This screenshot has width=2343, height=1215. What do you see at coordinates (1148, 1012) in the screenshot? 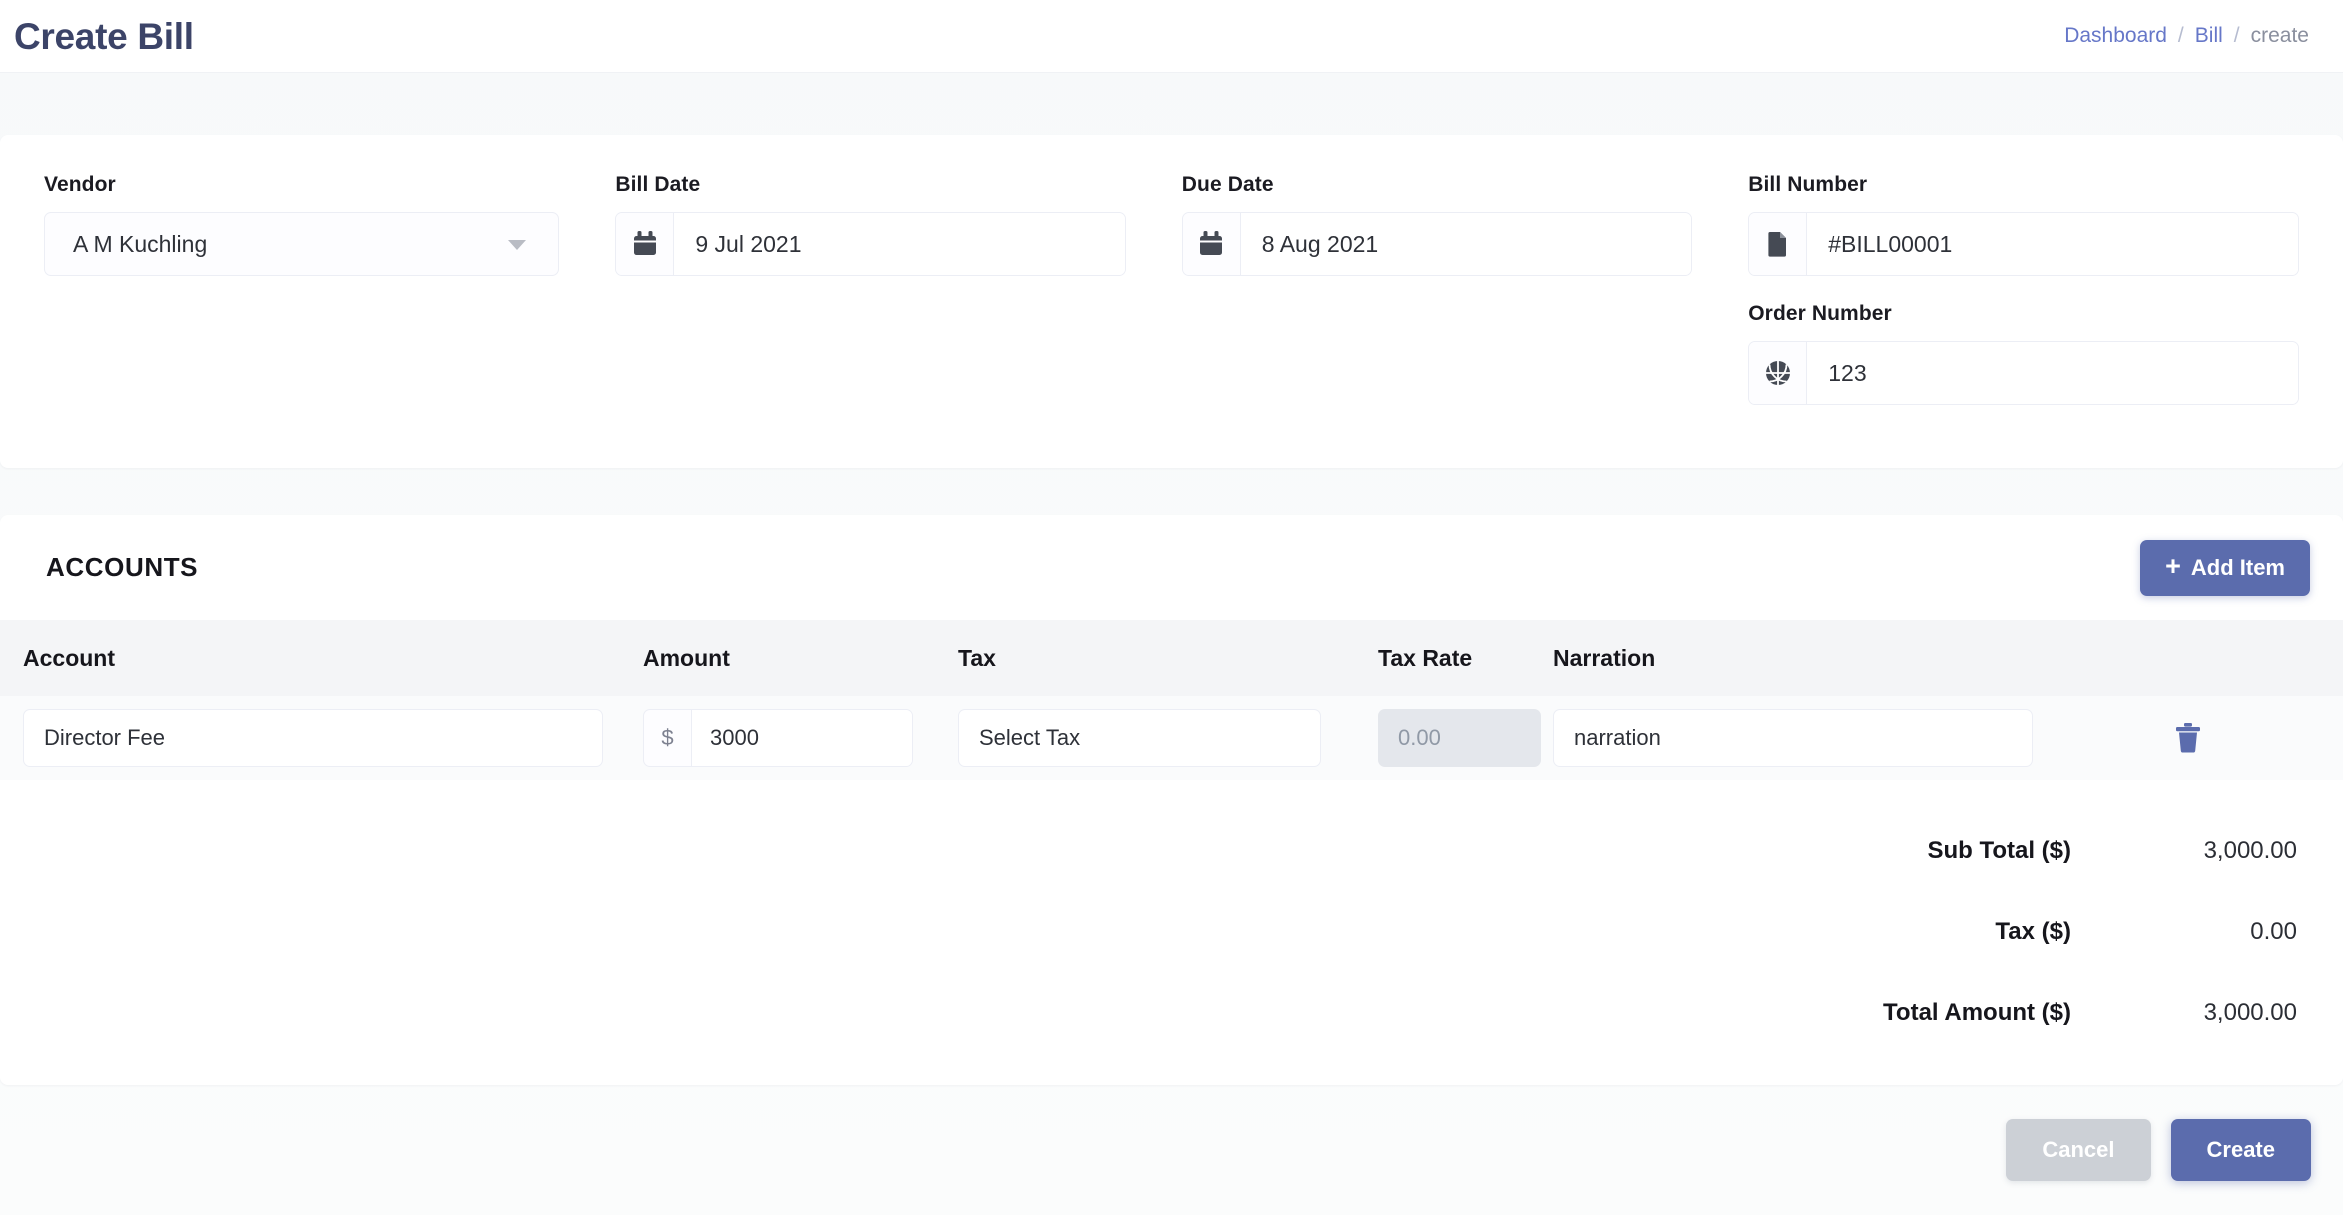
I see `total-amount-row: Total Amount ($) 3,000.00` at bounding box center [1148, 1012].